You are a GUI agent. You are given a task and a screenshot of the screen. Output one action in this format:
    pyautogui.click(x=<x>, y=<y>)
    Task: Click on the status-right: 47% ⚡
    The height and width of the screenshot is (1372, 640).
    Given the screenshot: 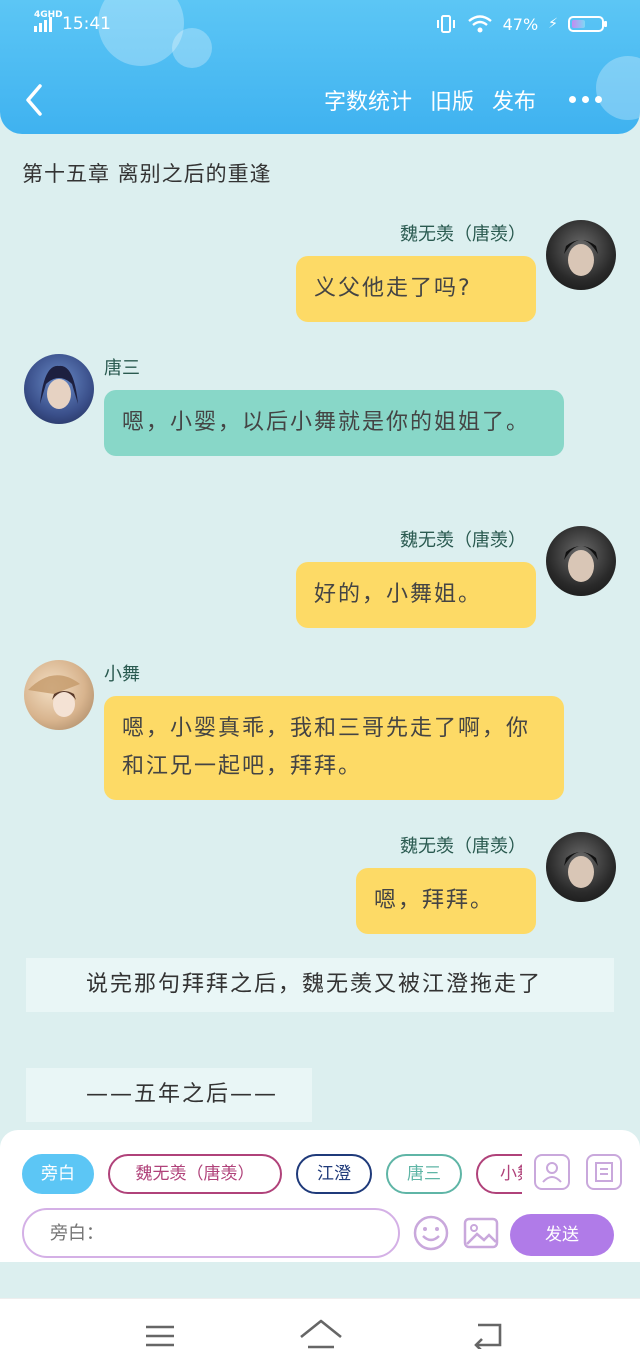 What is the action you would take?
    pyautogui.click(x=521, y=24)
    